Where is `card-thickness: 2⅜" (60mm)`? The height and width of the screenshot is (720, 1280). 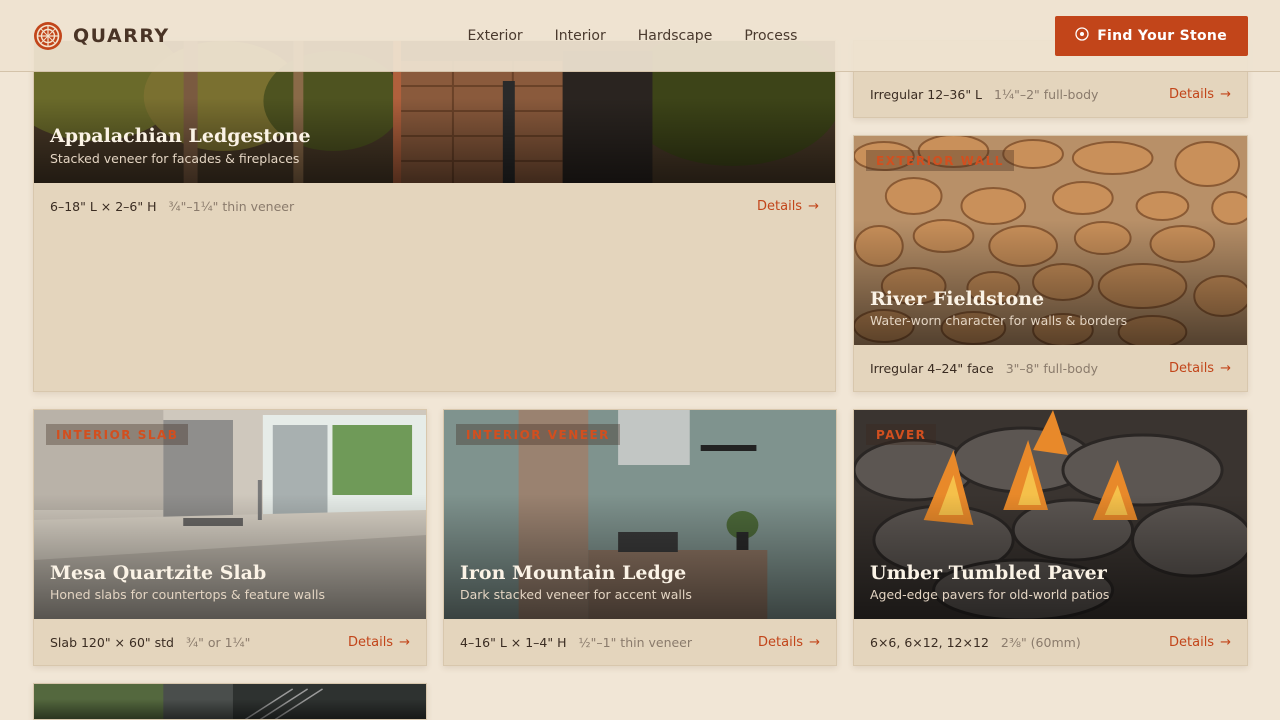
card-thickness: 2⅜" (60mm) is located at coordinates (1040, 642).